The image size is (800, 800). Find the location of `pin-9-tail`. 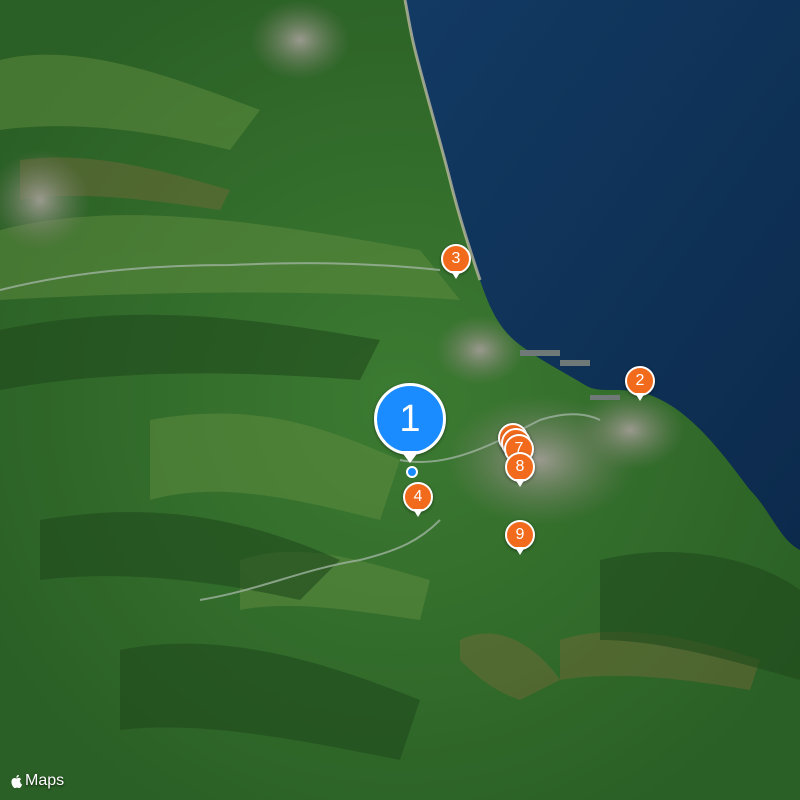

pin-9-tail is located at coordinates (520, 551).